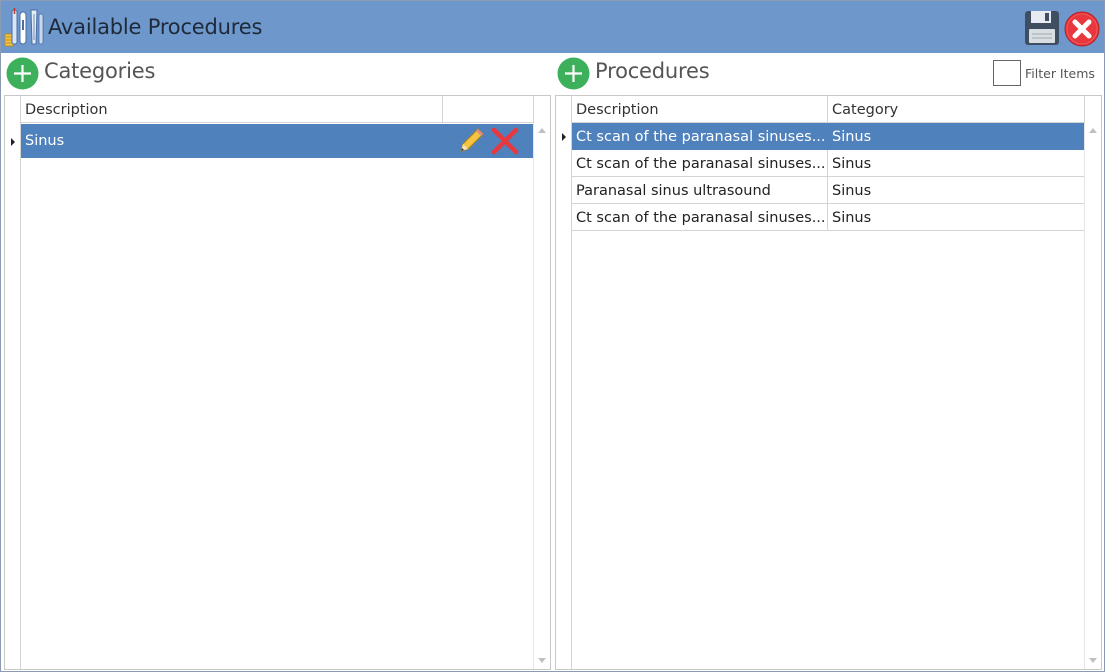 The height and width of the screenshot is (672, 1105). What do you see at coordinates (100, 71) in the screenshot?
I see `categories-title: Categories` at bounding box center [100, 71].